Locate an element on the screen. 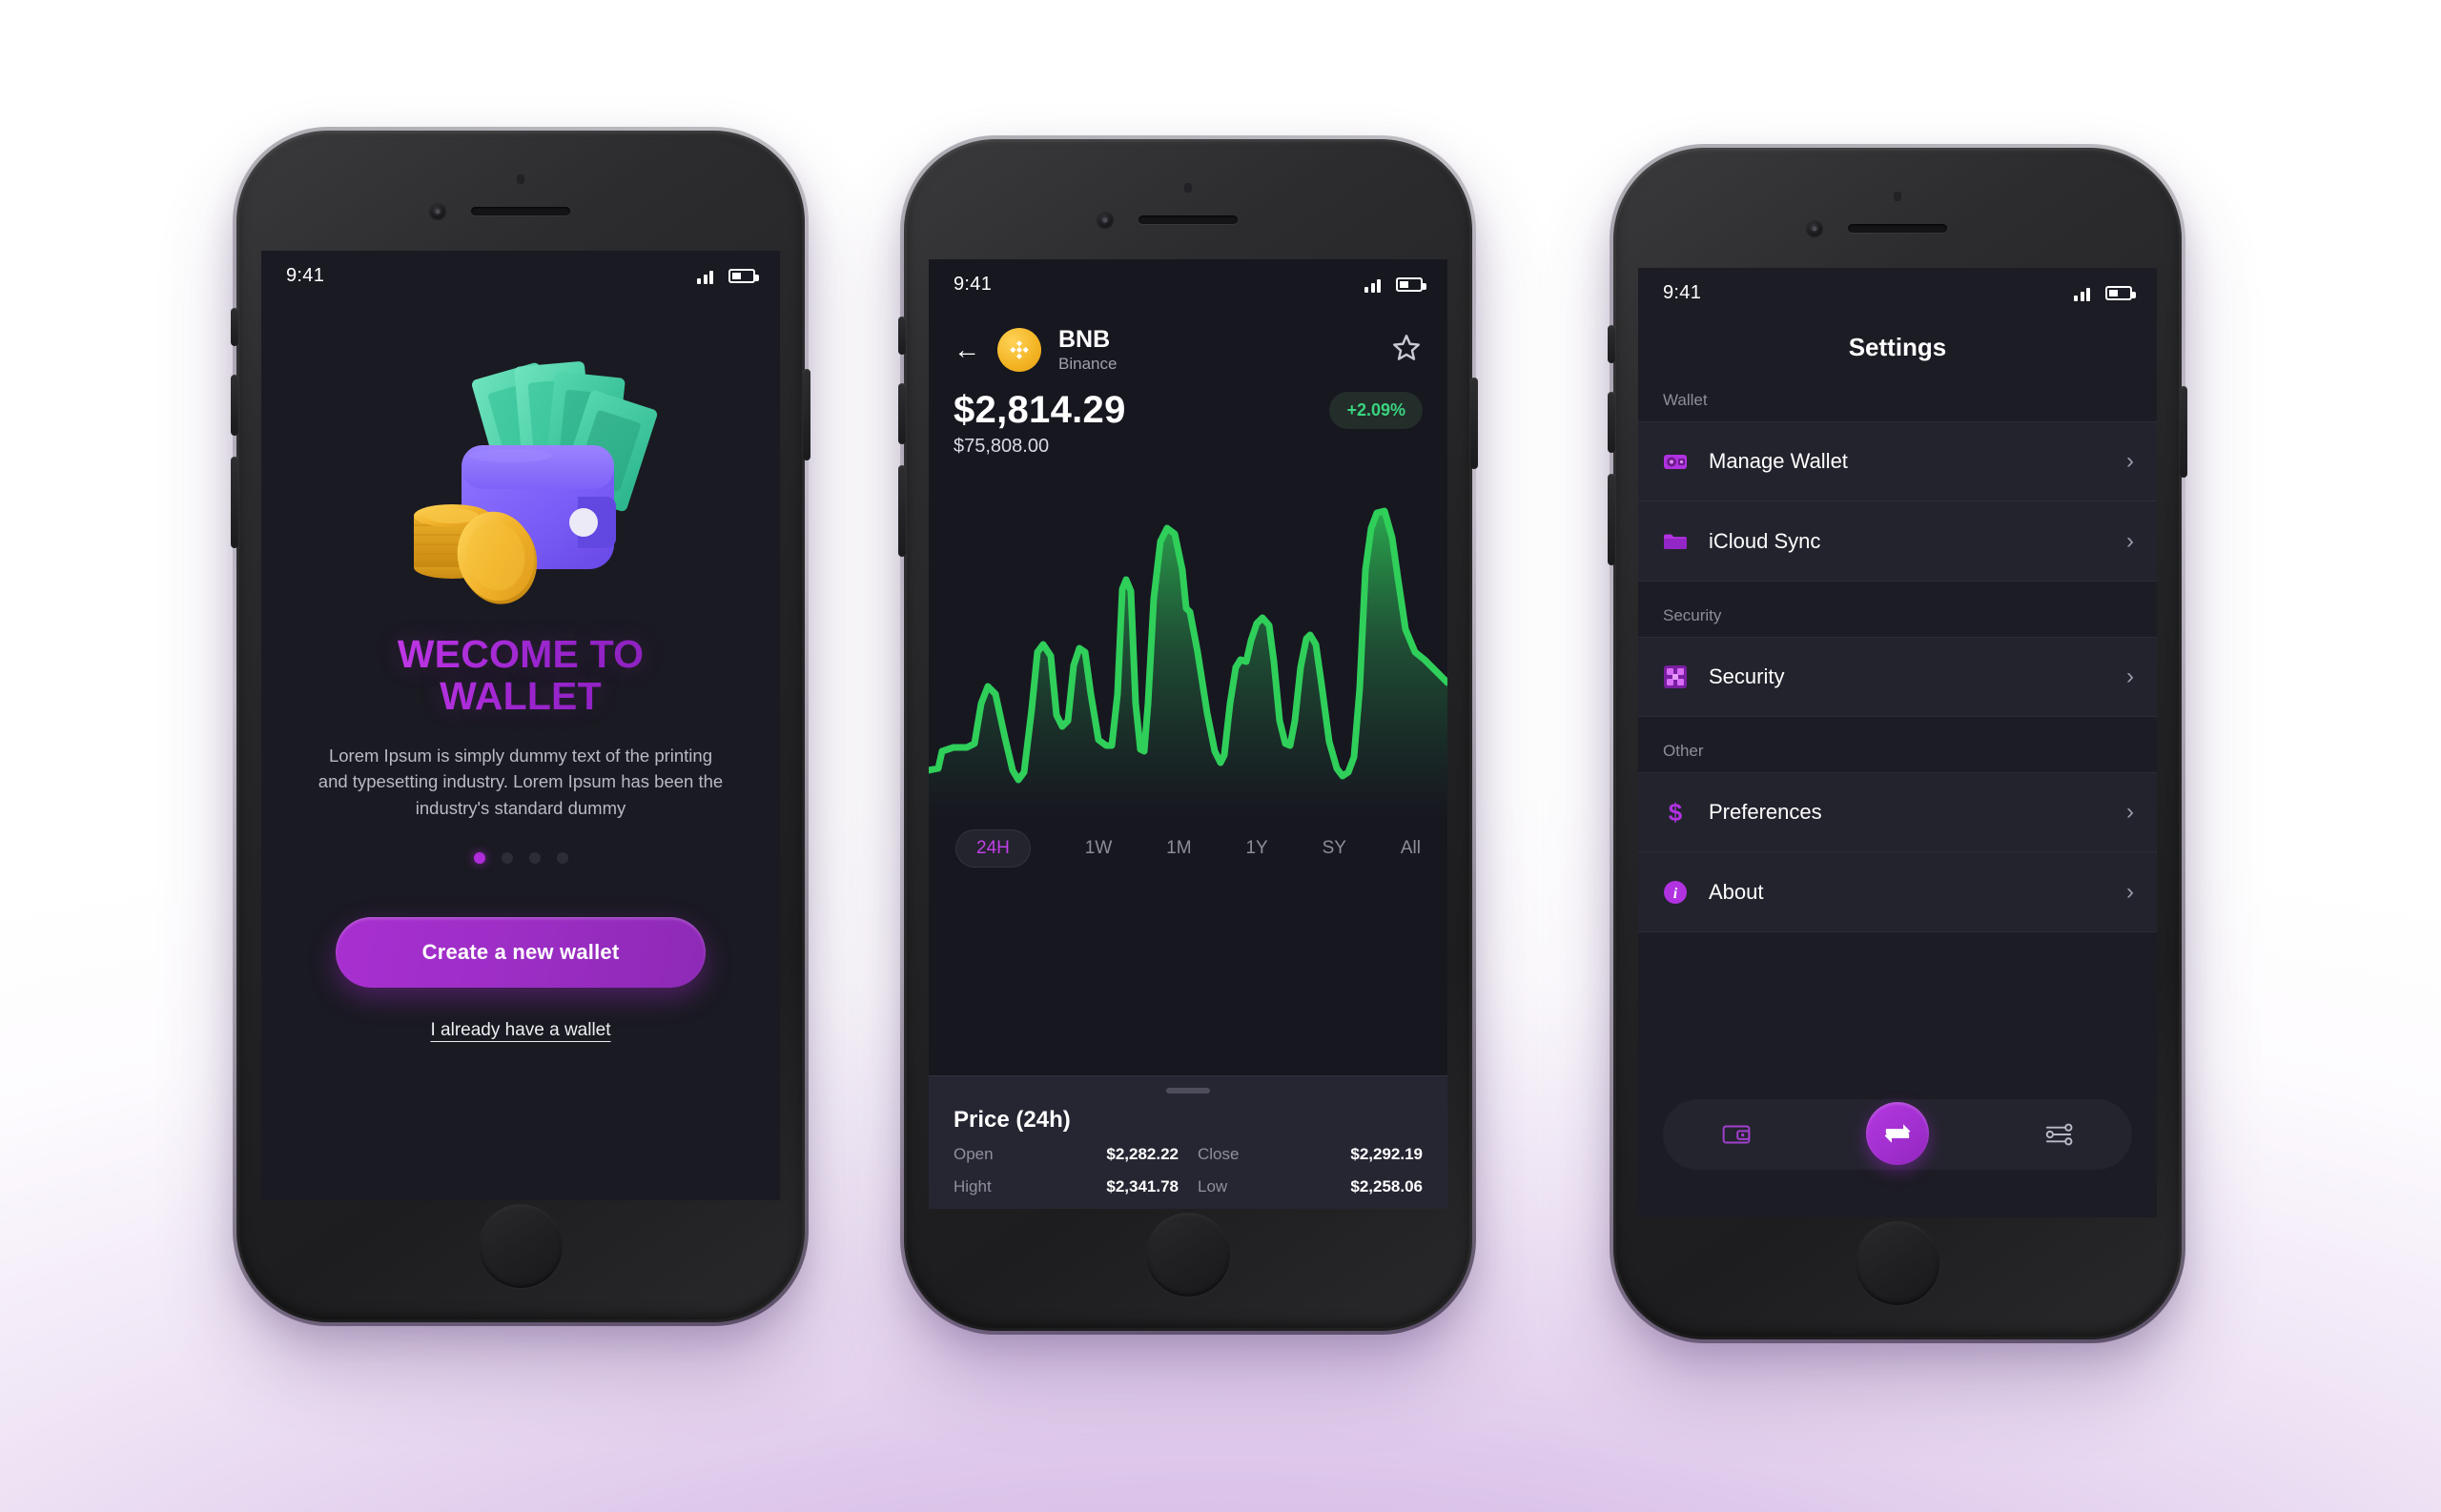  range-1m: 1M is located at coordinates (1178, 848).